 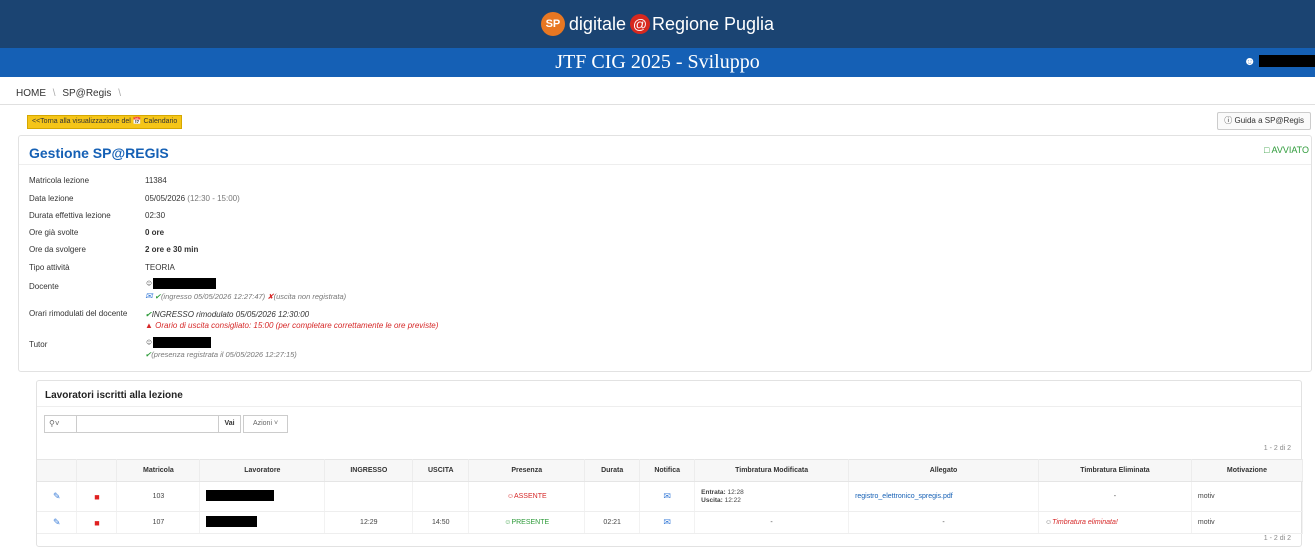 I want to click on col-matricola: Matricola, so click(x=158, y=470).